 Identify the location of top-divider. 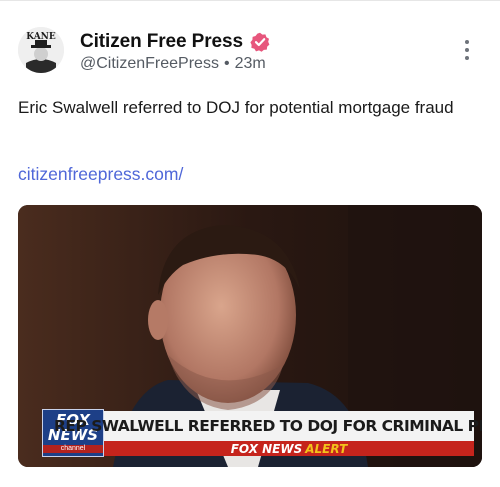
(250, 0).